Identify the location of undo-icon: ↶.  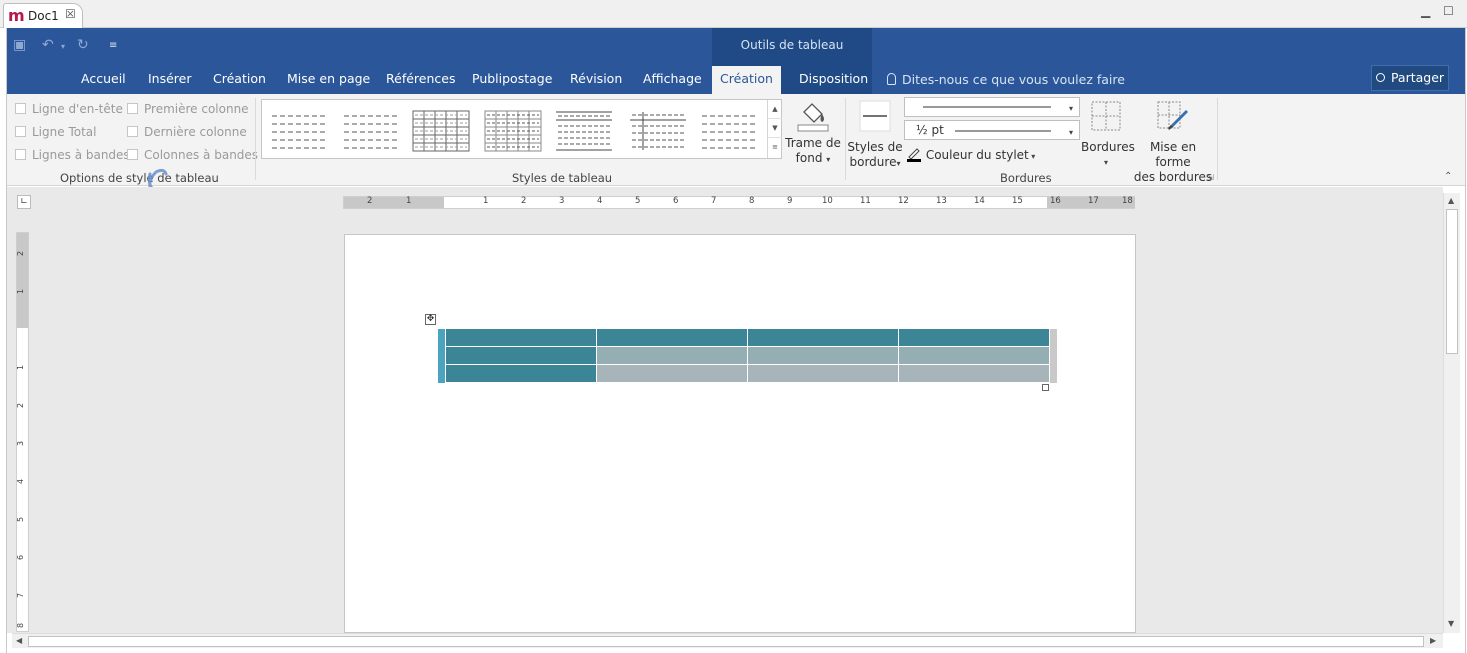
(48, 45).